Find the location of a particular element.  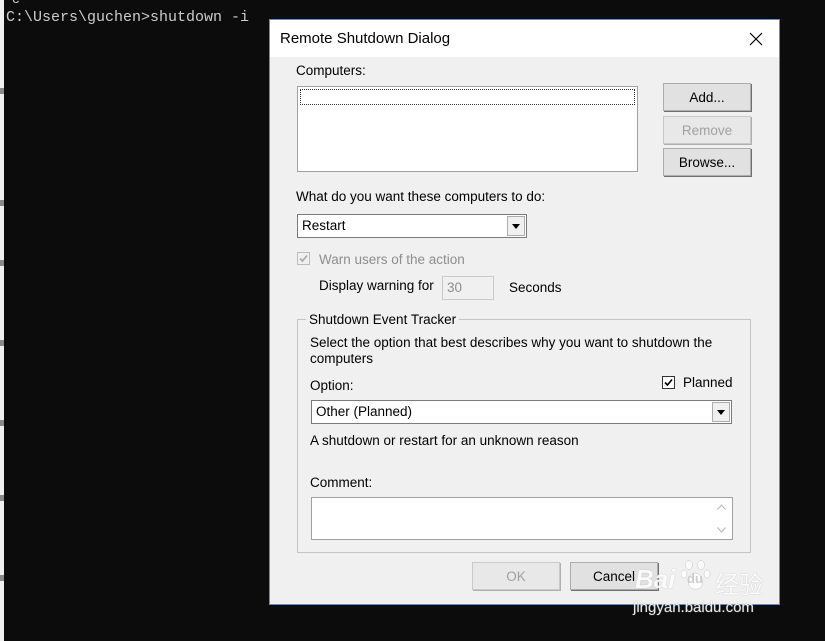

action-select: Restart is located at coordinates (412, 226).